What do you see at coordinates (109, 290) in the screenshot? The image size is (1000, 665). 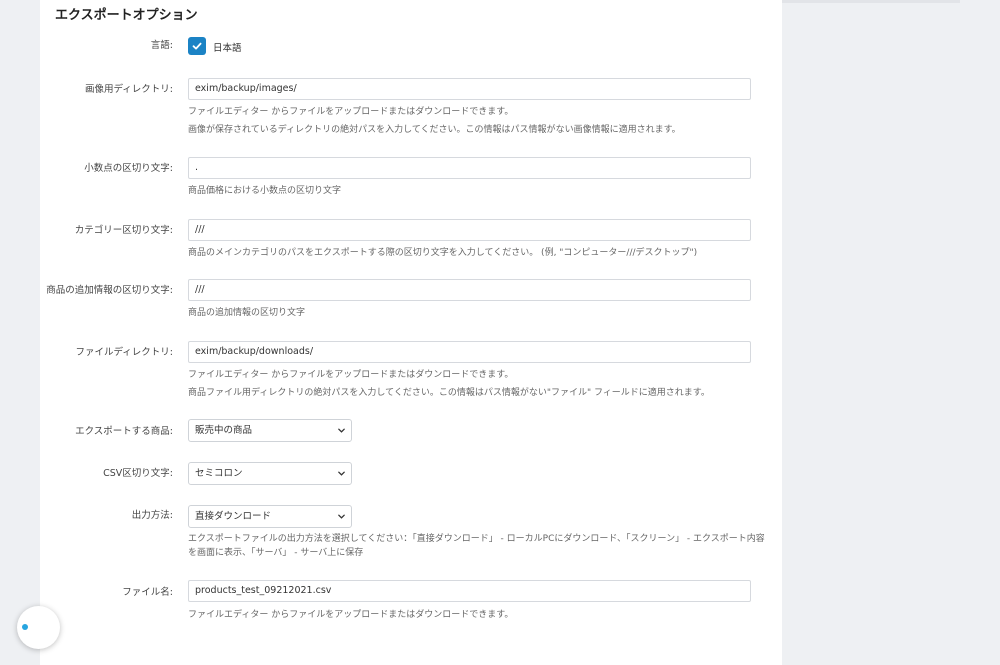 I see `features-delimiter-label: 商品の追加情報の区切り文字:` at bounding box center [109, 290].